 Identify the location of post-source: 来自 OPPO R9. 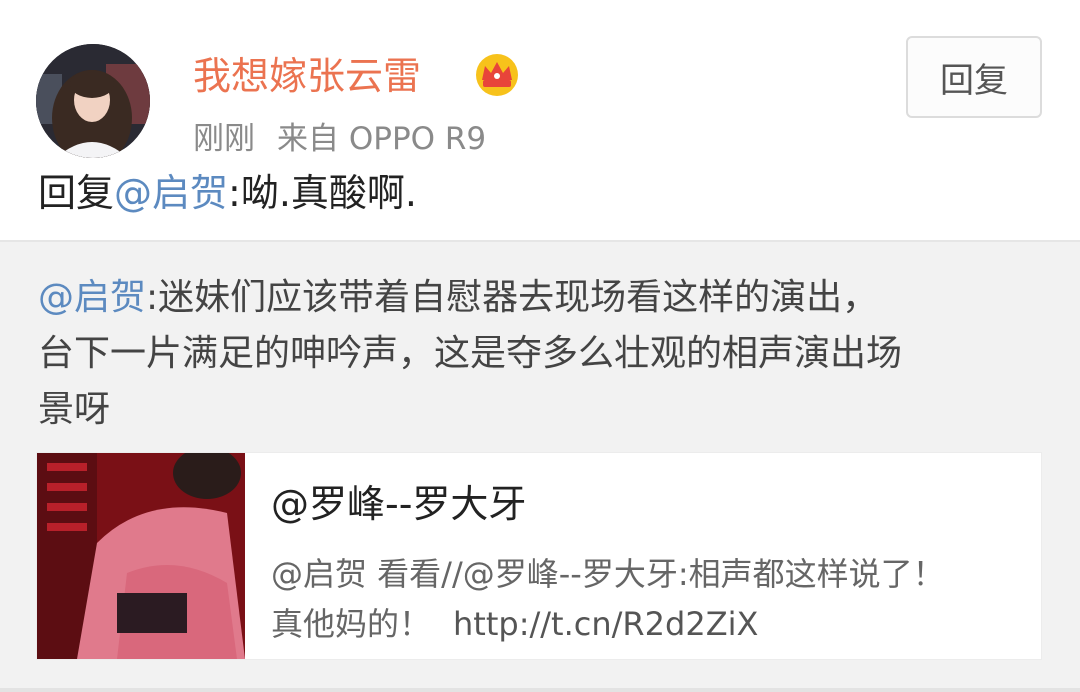
(382, 139).